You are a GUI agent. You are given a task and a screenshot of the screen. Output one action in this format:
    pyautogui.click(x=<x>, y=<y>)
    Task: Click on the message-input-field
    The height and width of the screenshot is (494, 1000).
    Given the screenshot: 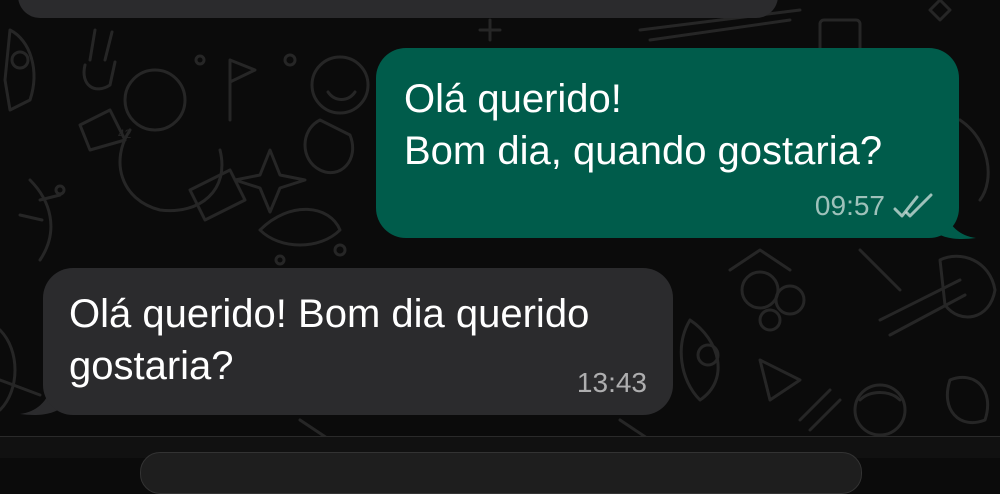 What is the action you would take?
    pyautogui.click(x=501, y=473)
    